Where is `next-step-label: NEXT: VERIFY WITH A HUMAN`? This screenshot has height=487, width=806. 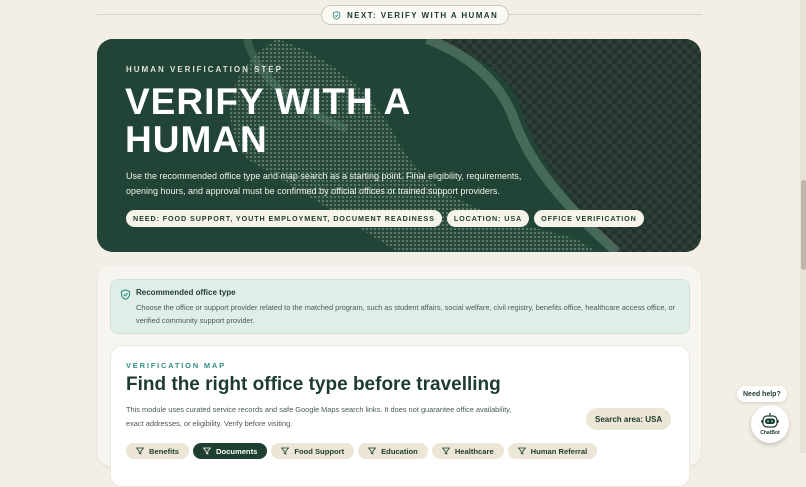 next-step-label: NEXT: VERIFY WITH A HUMAN is located at coordinates (423, 15).